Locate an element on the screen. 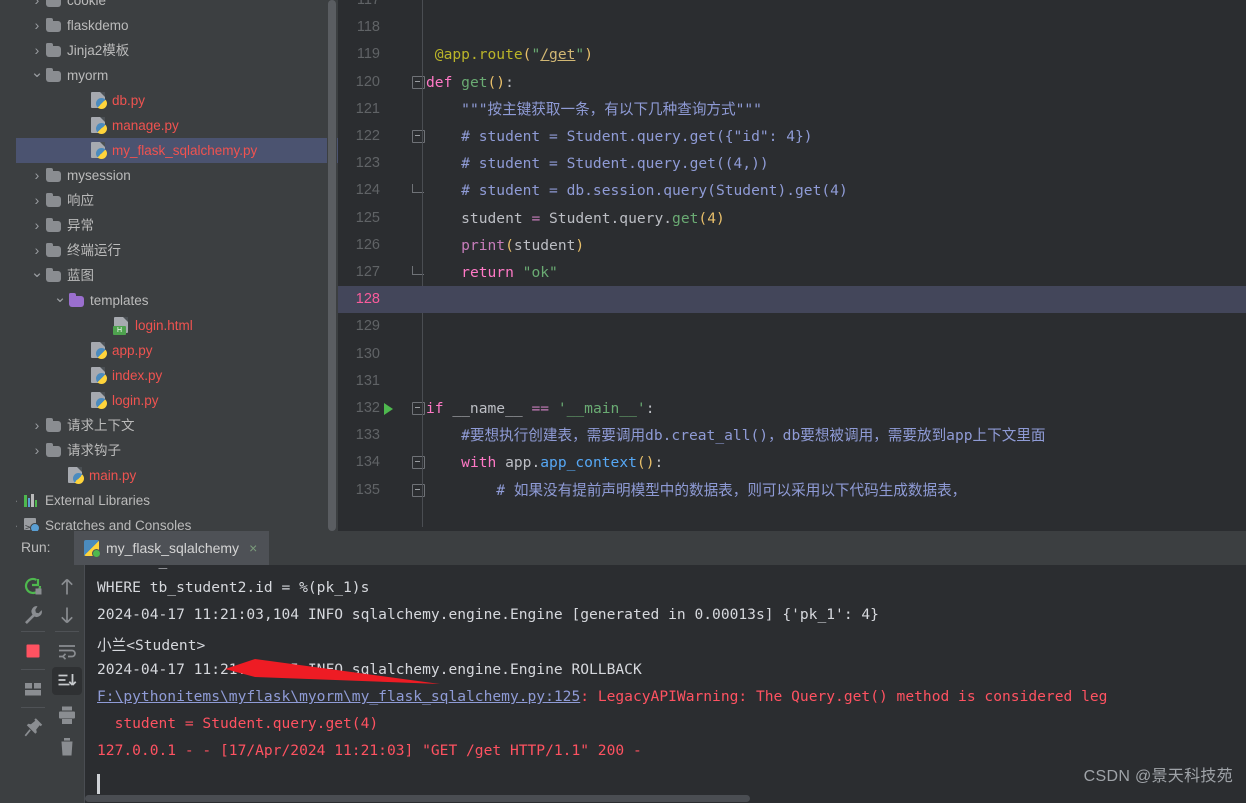 Image resolution: width=1246 pixels, height=803 pixels. tree-item-templates: ⌄ templates is located at coordinates (177, 300).